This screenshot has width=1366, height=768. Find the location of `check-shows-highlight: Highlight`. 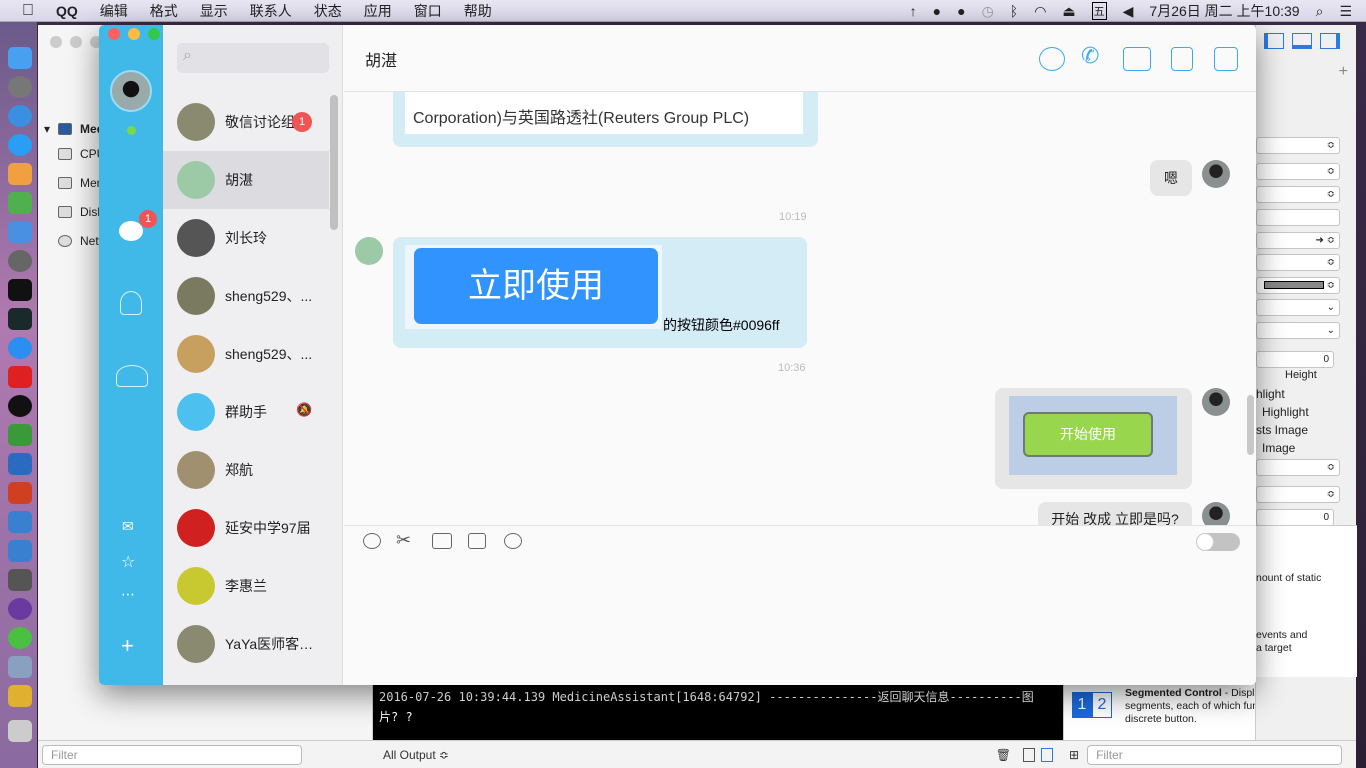

check-shows-highlight: Highlight is located at coordinates (1285, 412).